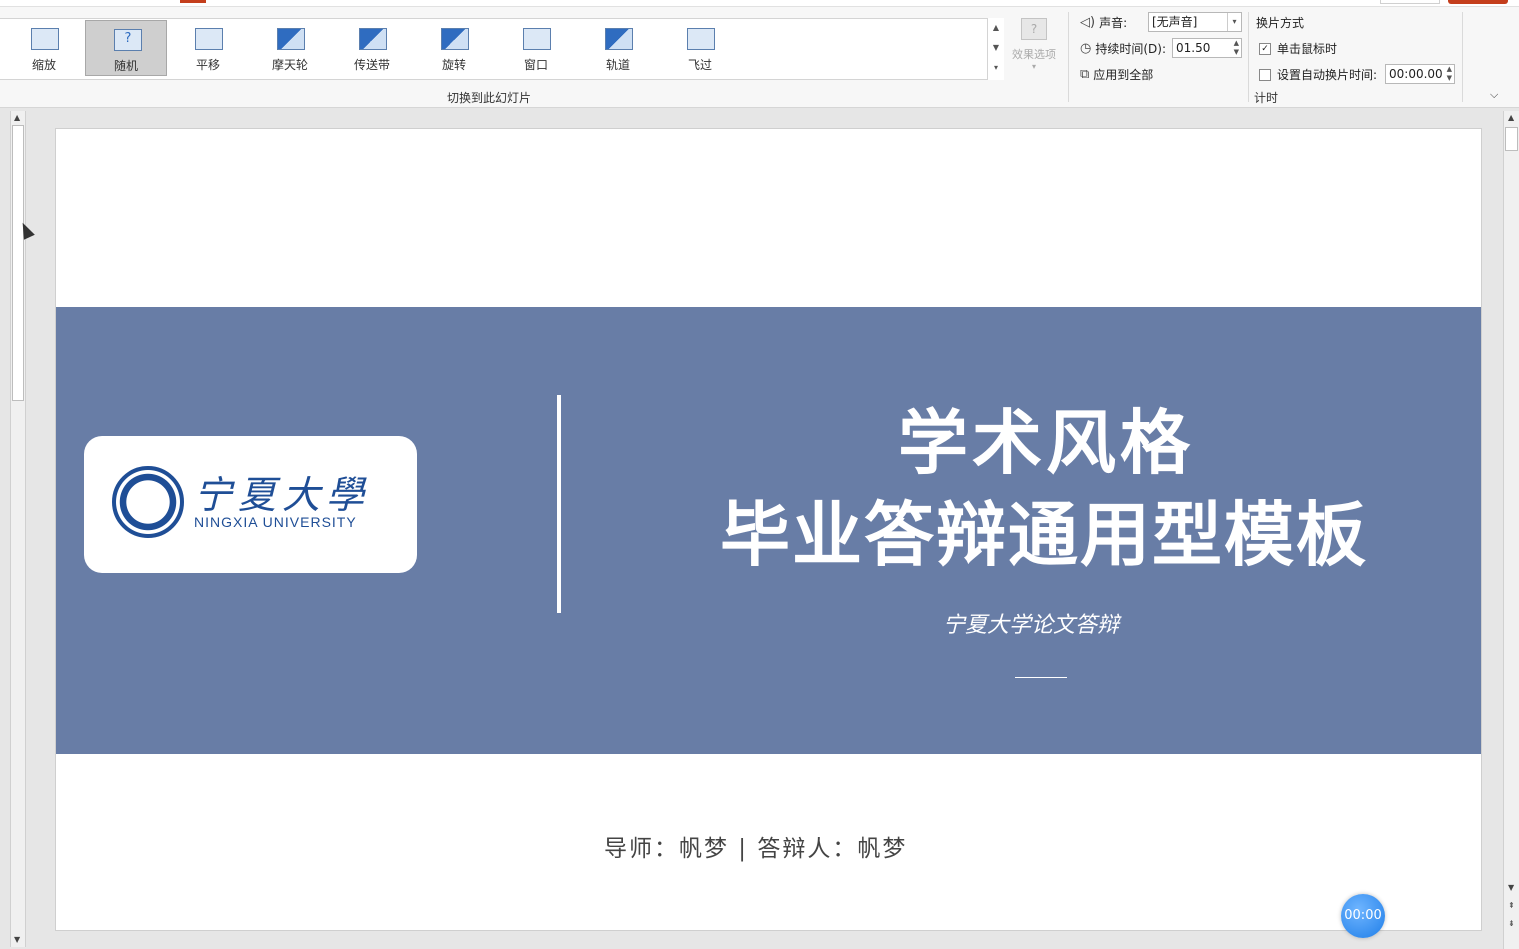 The width and height of the screenshot is (1519, 949). What do you see at coordinates (1410, 2) in the screenshot?
I see `window-control-button` at bounding box center [1410, 2].